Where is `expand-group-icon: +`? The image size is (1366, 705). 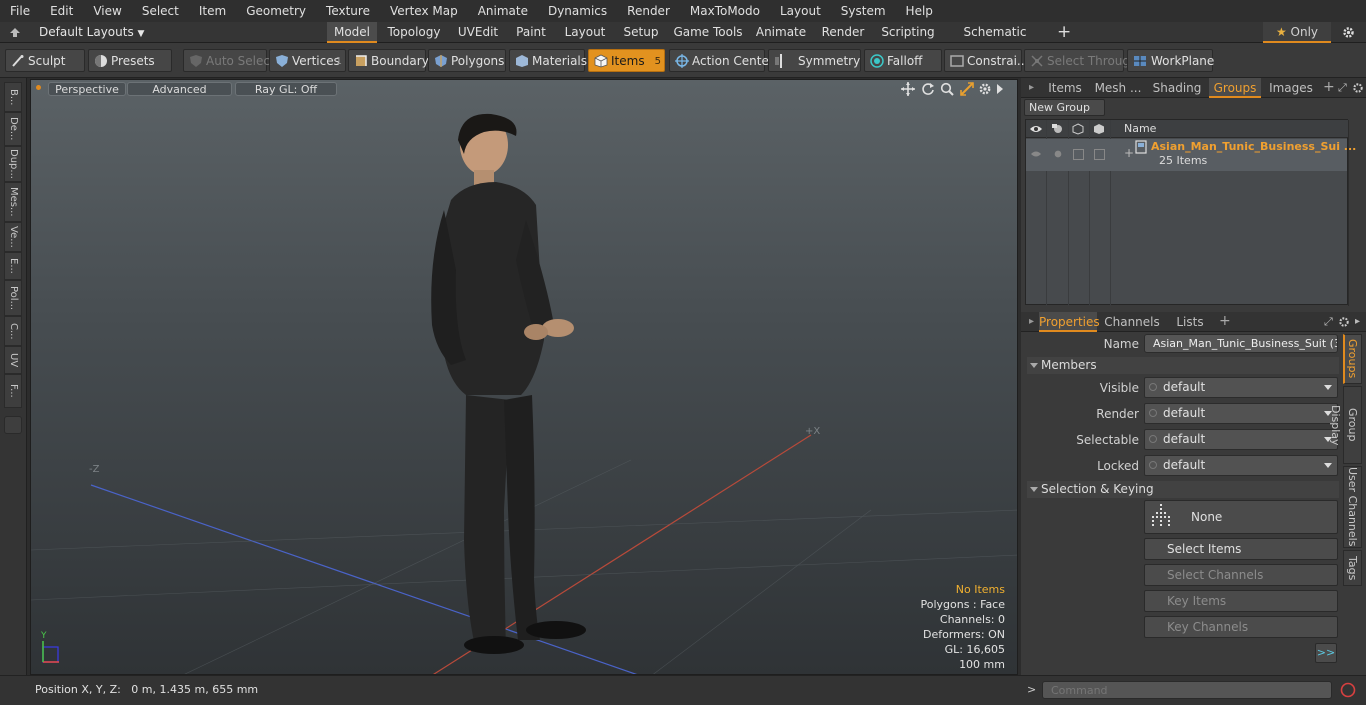 expand-group-icon: + is located at coordinates (1129, 153).